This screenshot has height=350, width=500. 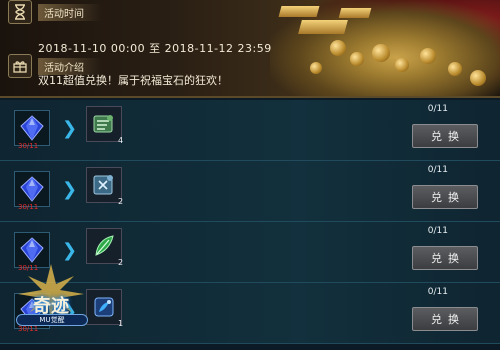 What do you see at coordinates (104, 185) in the screenshot?
I see `rune-icon` at bounding box center [104, 185].